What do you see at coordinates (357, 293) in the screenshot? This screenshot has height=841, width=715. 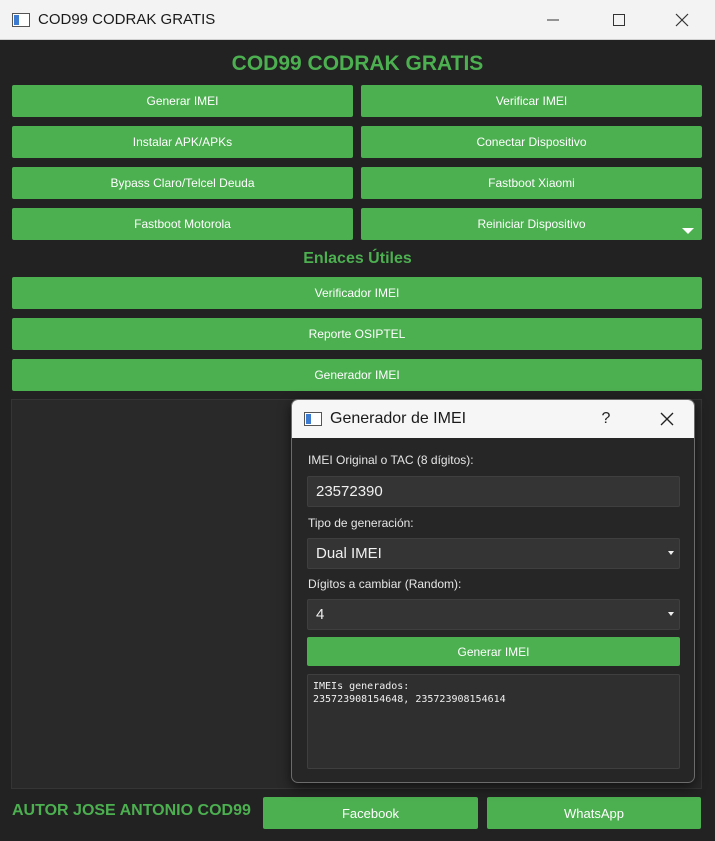 I see `verificador-imei-link: Verificador IMEI` at bounding box center [357, 293].